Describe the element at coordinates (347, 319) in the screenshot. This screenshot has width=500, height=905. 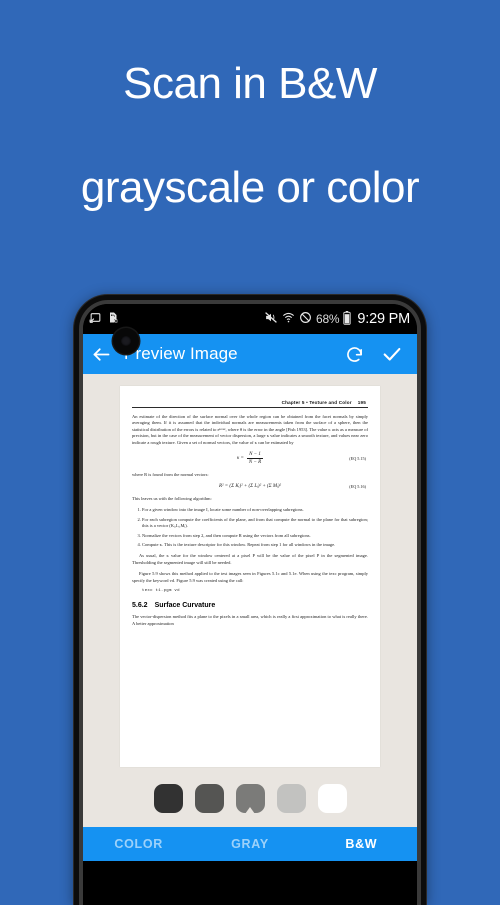
I see `battery-icon` at that location.